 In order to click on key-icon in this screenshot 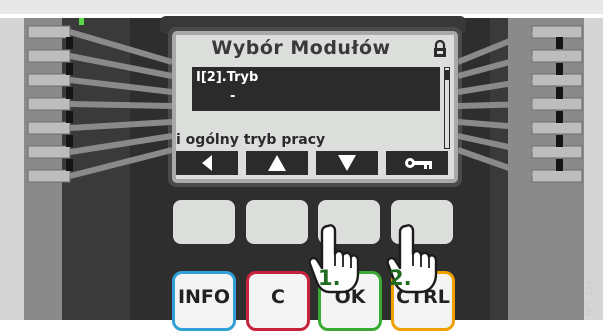, I will do `click(418, 163)`.